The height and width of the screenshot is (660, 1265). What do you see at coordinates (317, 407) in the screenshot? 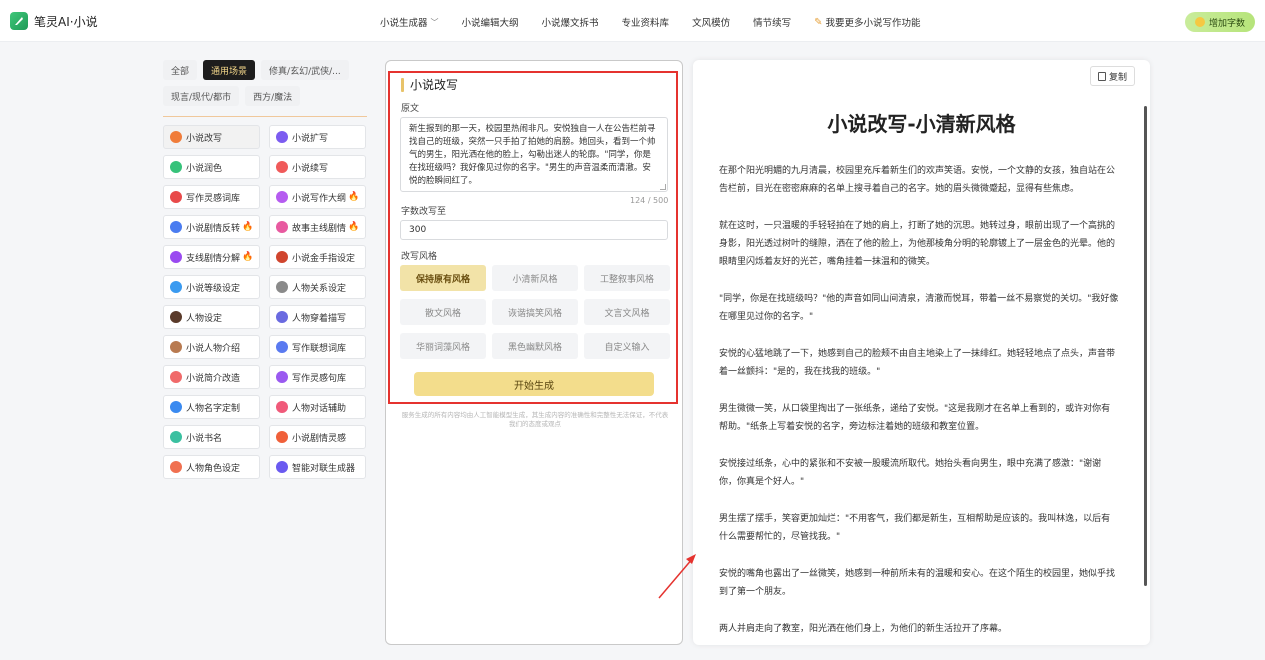
I see `tool-item: 人物对话辅助` at bounding box center [317, 407].